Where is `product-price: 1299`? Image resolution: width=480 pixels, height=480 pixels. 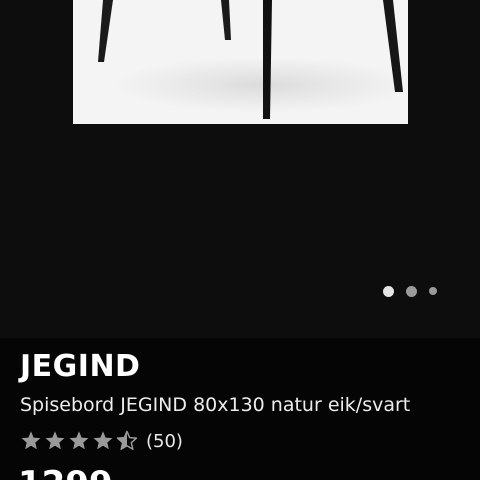
product-price: 1299 is located at coordinates (65, 472).